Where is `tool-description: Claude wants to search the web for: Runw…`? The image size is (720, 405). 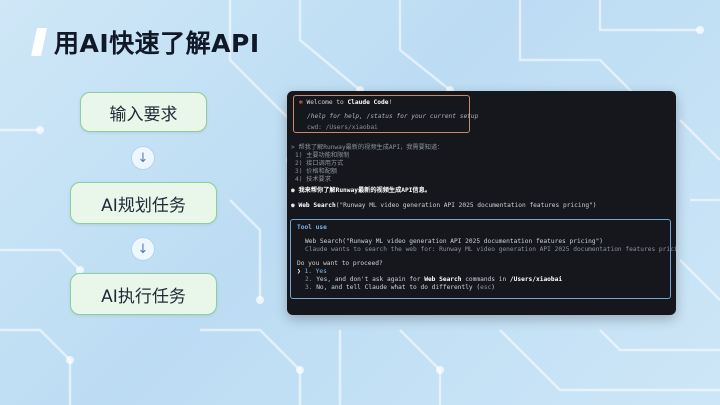
tool-description: Claude wants to search the web for: Runw… is located at coordinates (490, 249).